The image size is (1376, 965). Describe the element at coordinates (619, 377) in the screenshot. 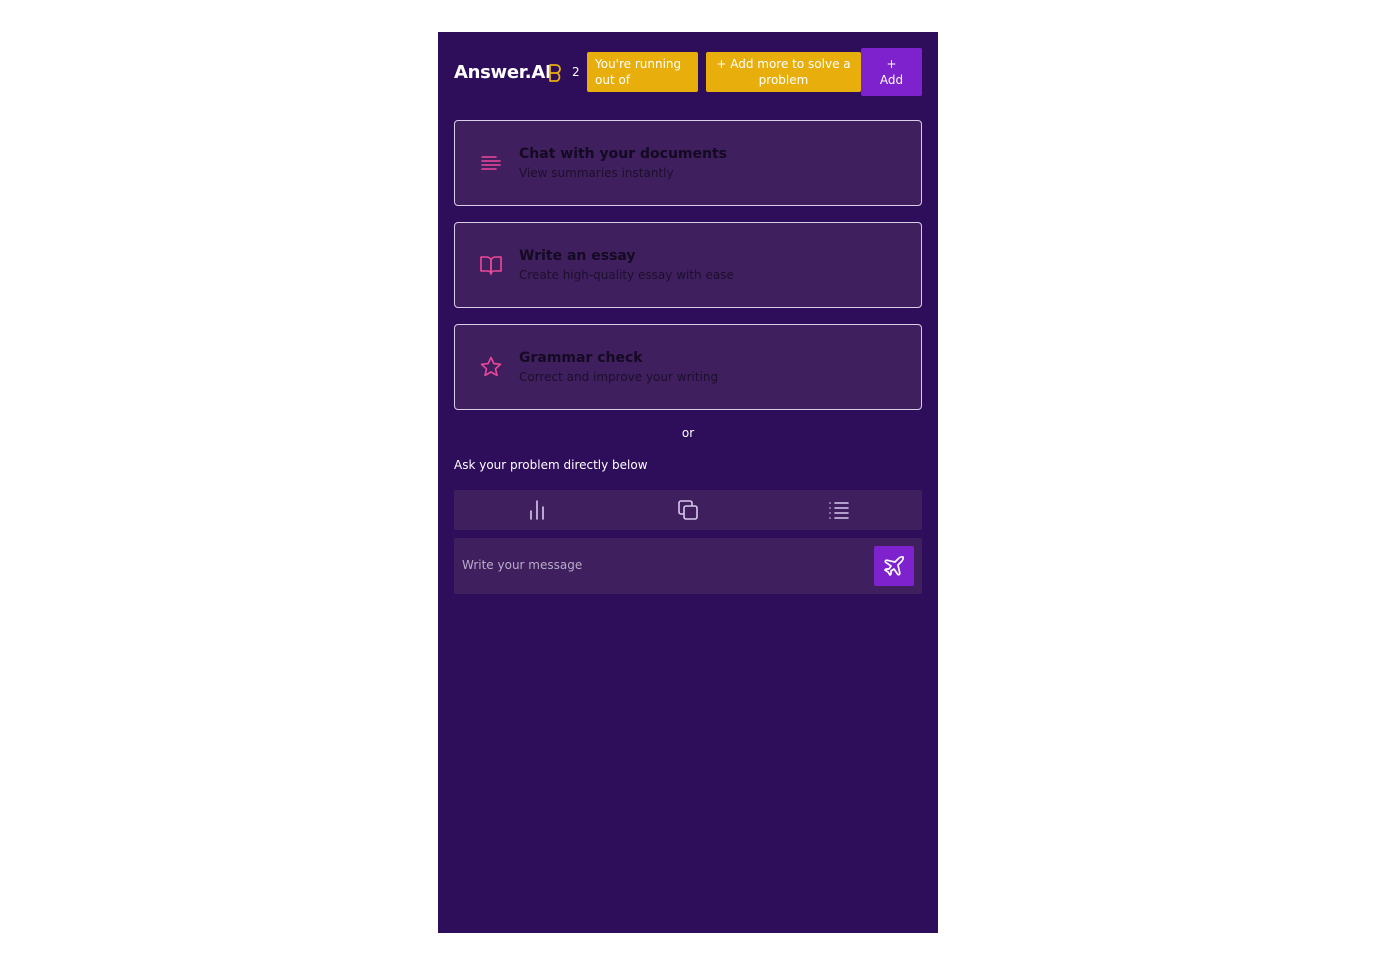

I see `card-subtitle: Correct and improve your writing` at that location.